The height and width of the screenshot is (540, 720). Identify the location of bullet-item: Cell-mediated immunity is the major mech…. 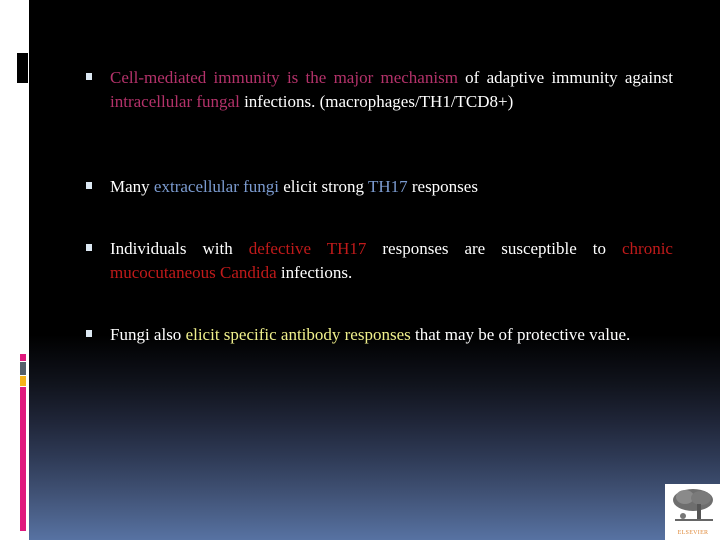
(379, 89).